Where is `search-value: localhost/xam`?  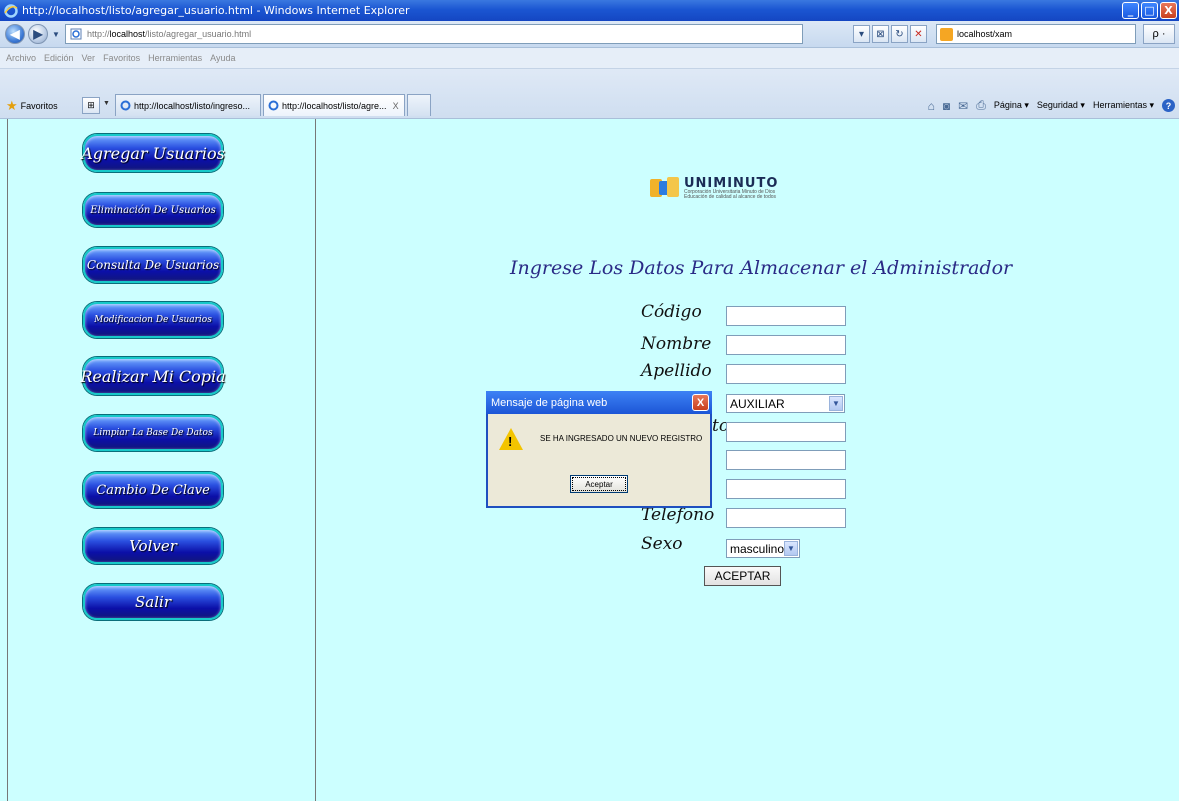
search-value: localhost/xam is located at coordinates (985, 34).